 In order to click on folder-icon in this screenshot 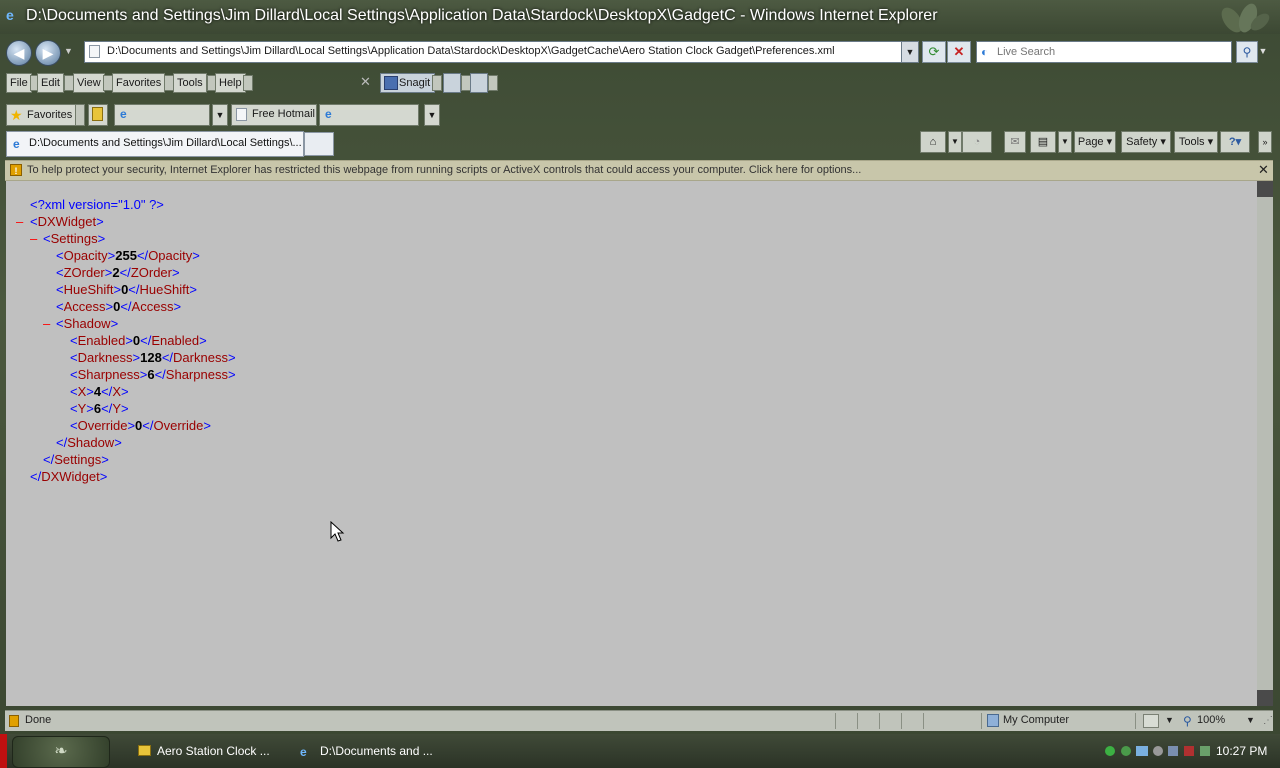, I will do `click(144, 750)`.